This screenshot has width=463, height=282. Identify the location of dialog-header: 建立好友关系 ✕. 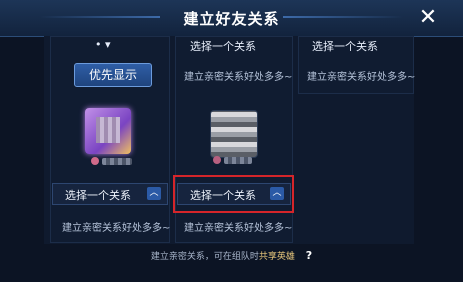
(231, 18).